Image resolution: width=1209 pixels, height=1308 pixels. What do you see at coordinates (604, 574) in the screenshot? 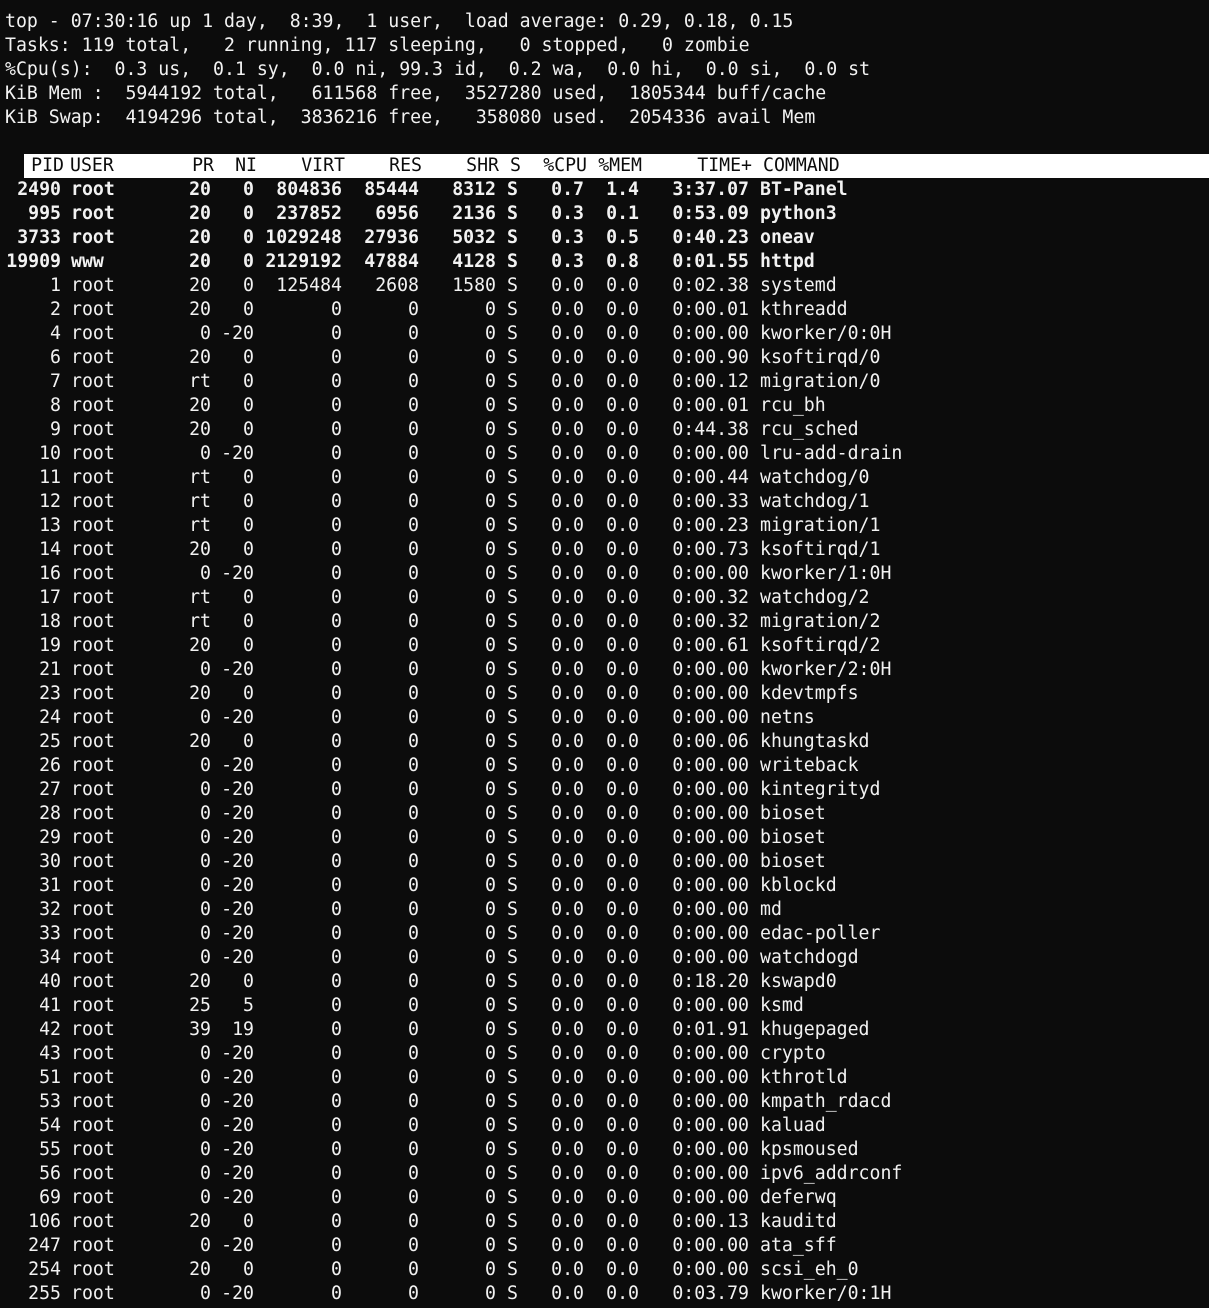
I see `table-row: 16 root 0 -20 0 0 0 S 0.0 0.0 0:00.00 kworker/1:0H` at bounding box center [604, 574].